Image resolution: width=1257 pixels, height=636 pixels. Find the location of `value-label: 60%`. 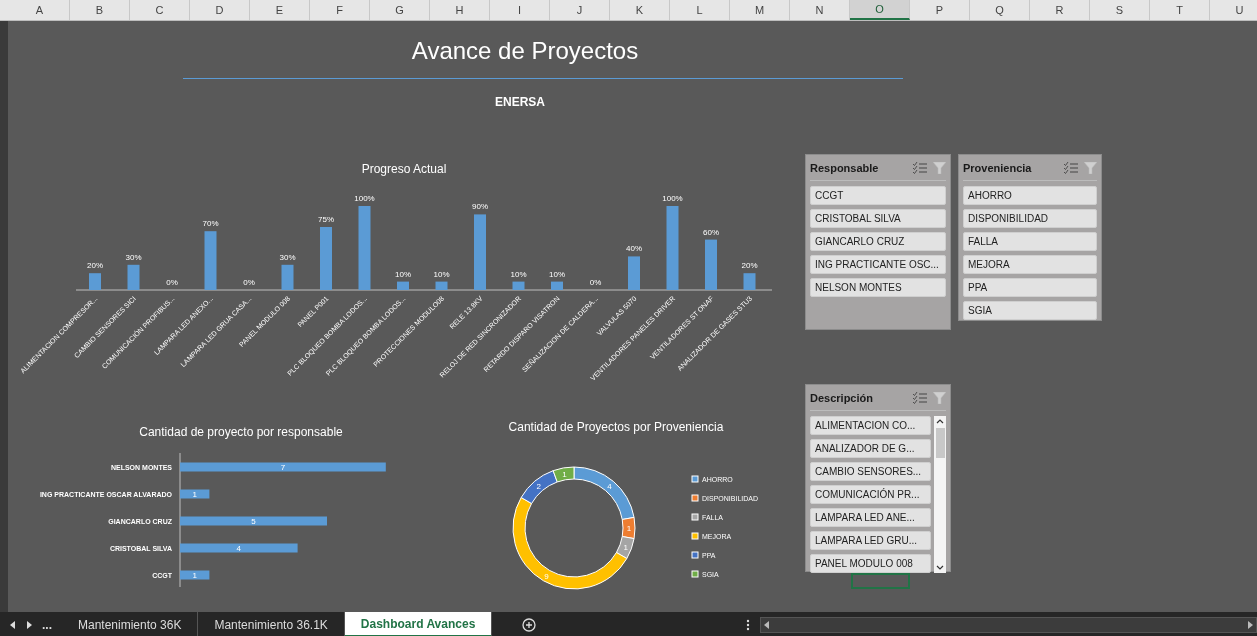

value-label: 60% is located at coordinates (711, 232).